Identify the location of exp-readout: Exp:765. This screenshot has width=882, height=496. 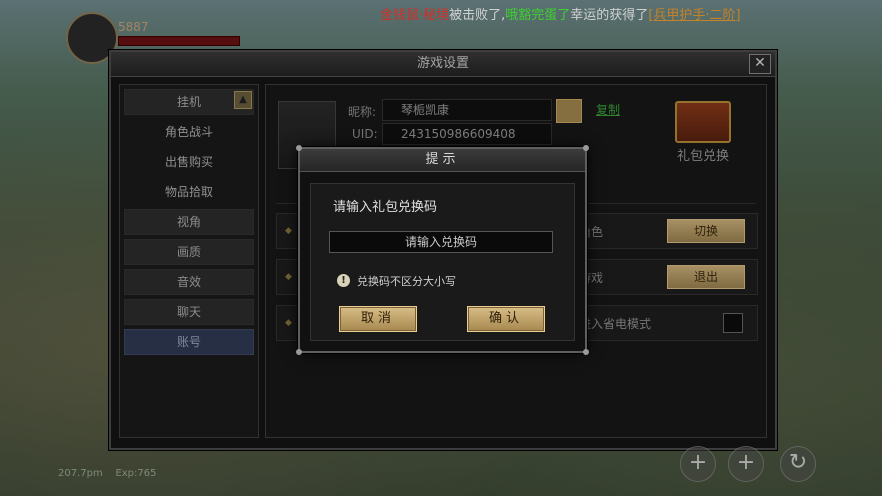
(136, 473).